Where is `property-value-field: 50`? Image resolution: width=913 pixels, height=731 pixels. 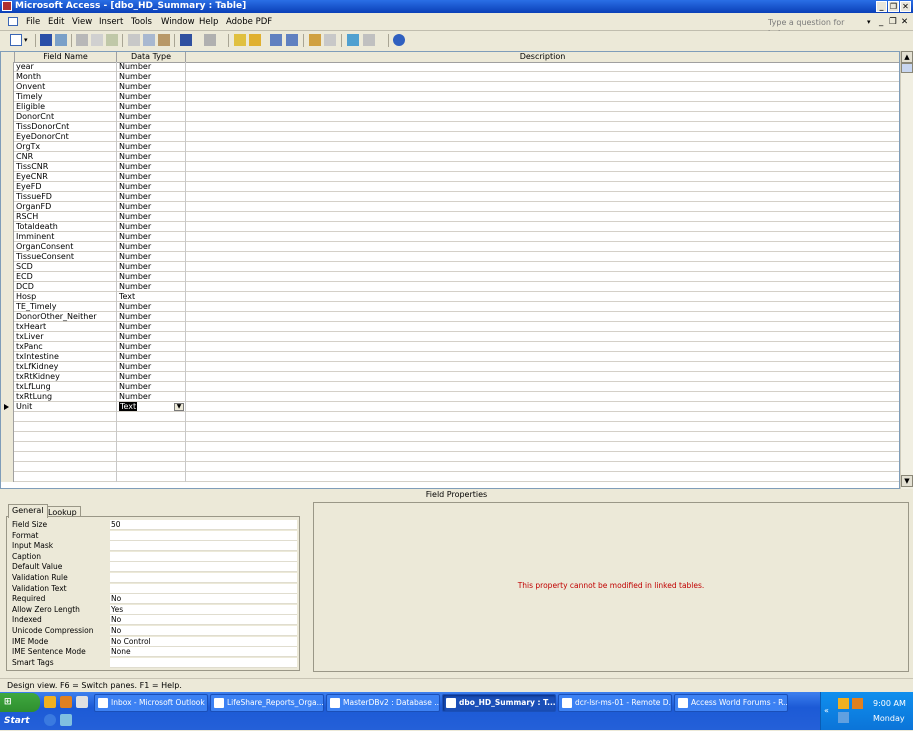
property-value-field: 50 is located at coordinates (203, 525).